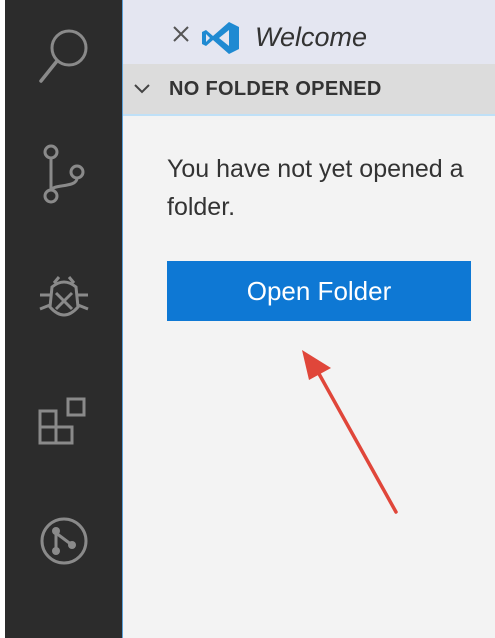 The height and width of the screenshot is (638, 495). I want to click on activity-search, so click(63, 57).